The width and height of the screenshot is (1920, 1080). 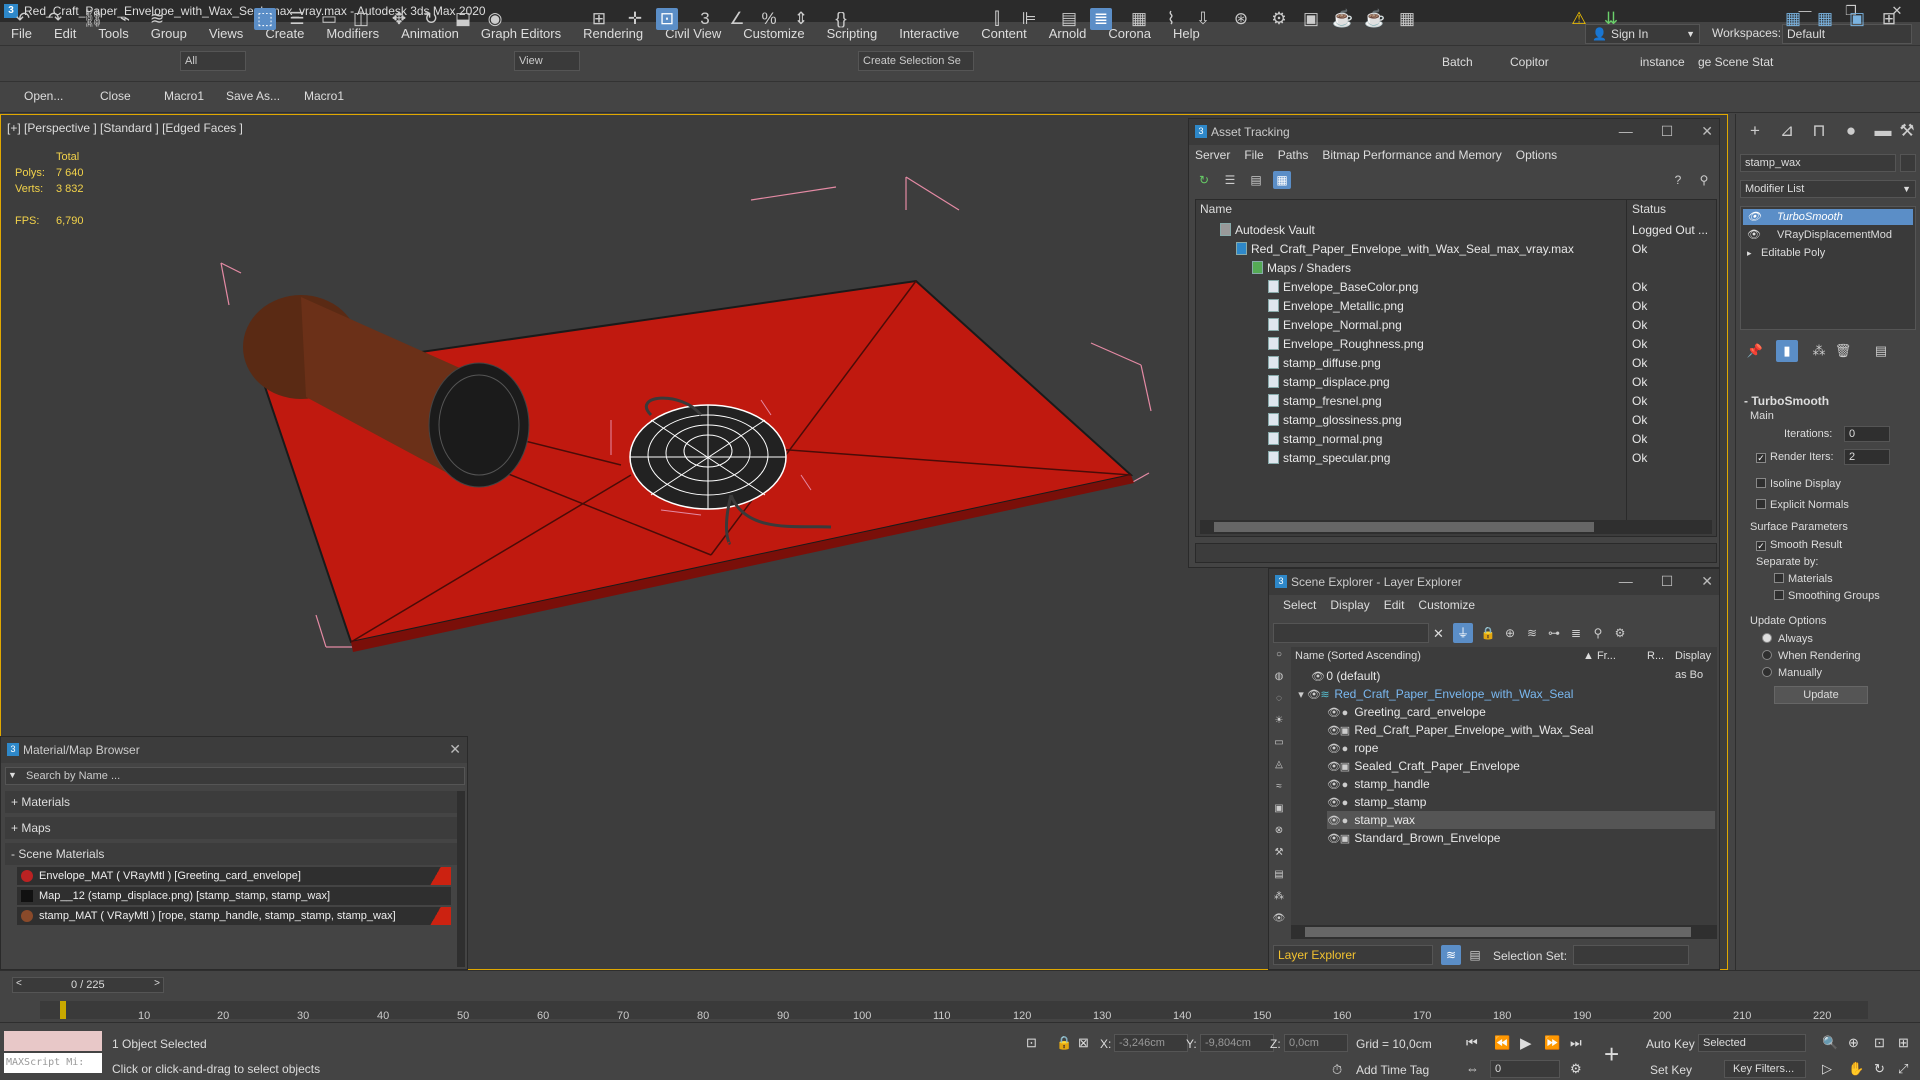 What do you see at coordinates (1139, 19) in the screenshot?
I see `toggle-ribbon-icon: ▦` at bounding box center [1139, 19].